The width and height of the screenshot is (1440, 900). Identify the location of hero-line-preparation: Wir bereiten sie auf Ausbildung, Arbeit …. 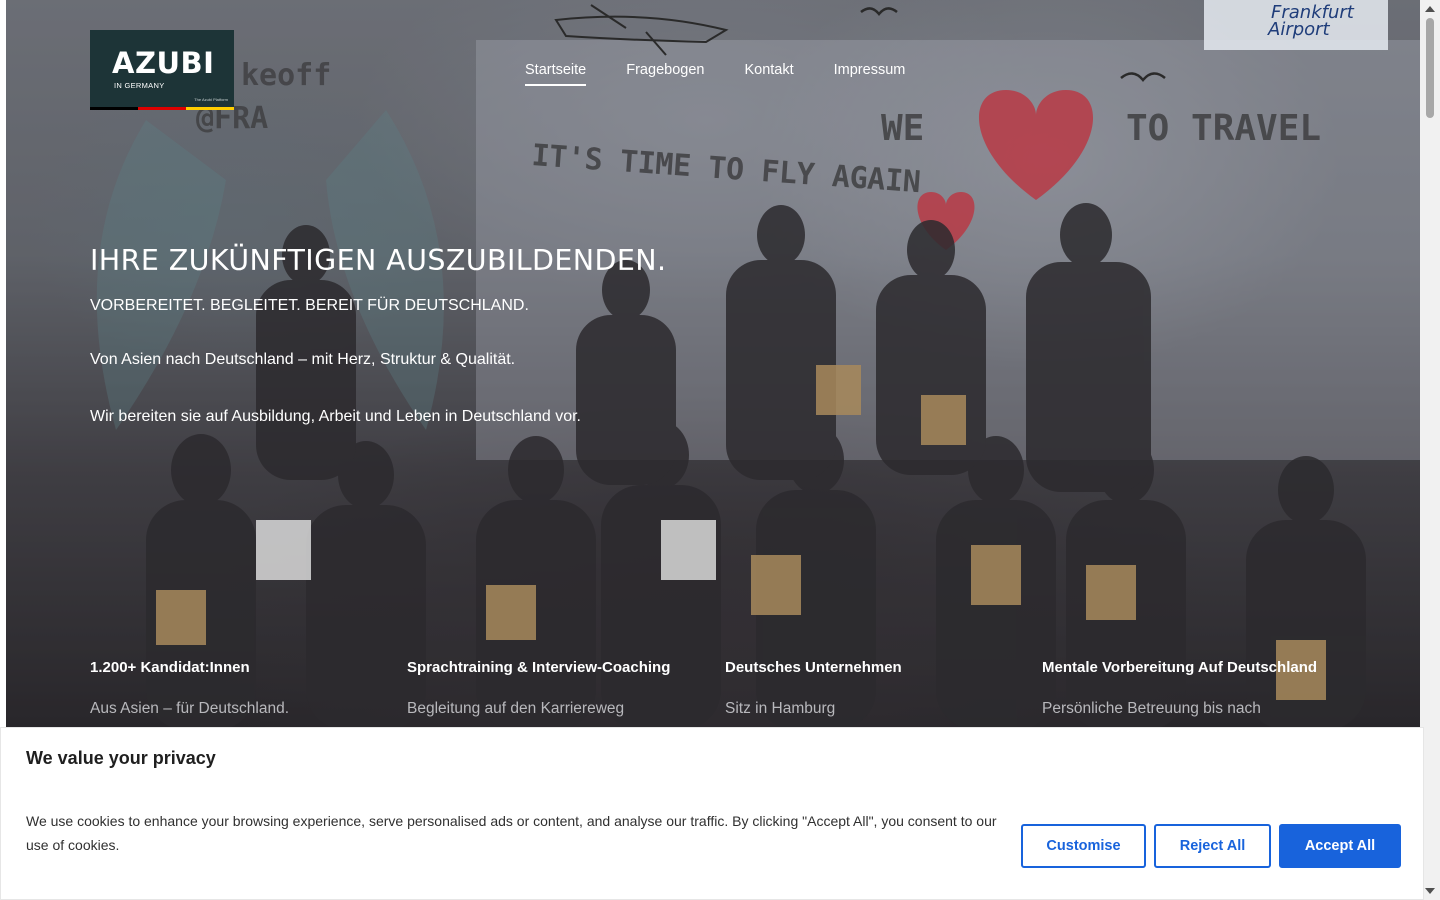
(335, 416).